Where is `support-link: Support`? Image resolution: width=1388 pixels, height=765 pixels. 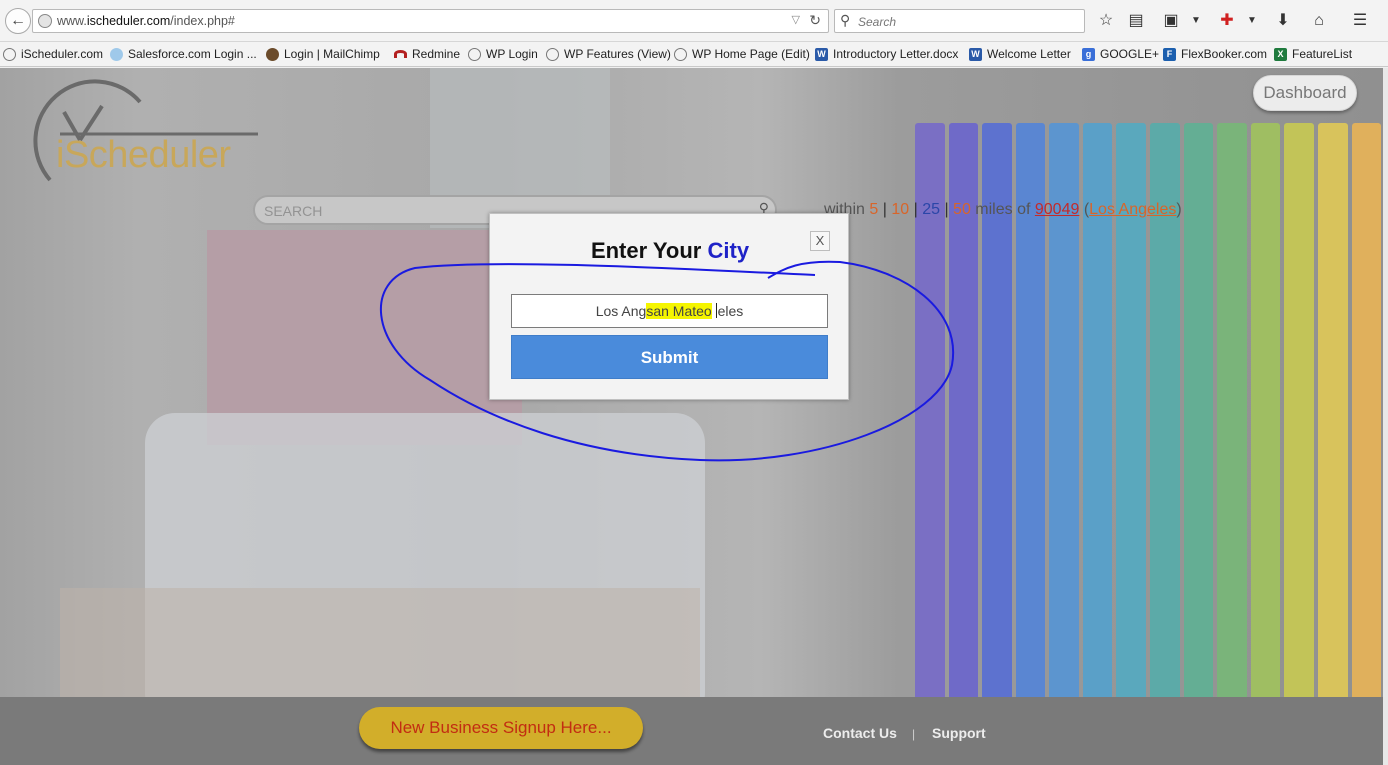
support-link: Support is located at coordinates (959, 733).